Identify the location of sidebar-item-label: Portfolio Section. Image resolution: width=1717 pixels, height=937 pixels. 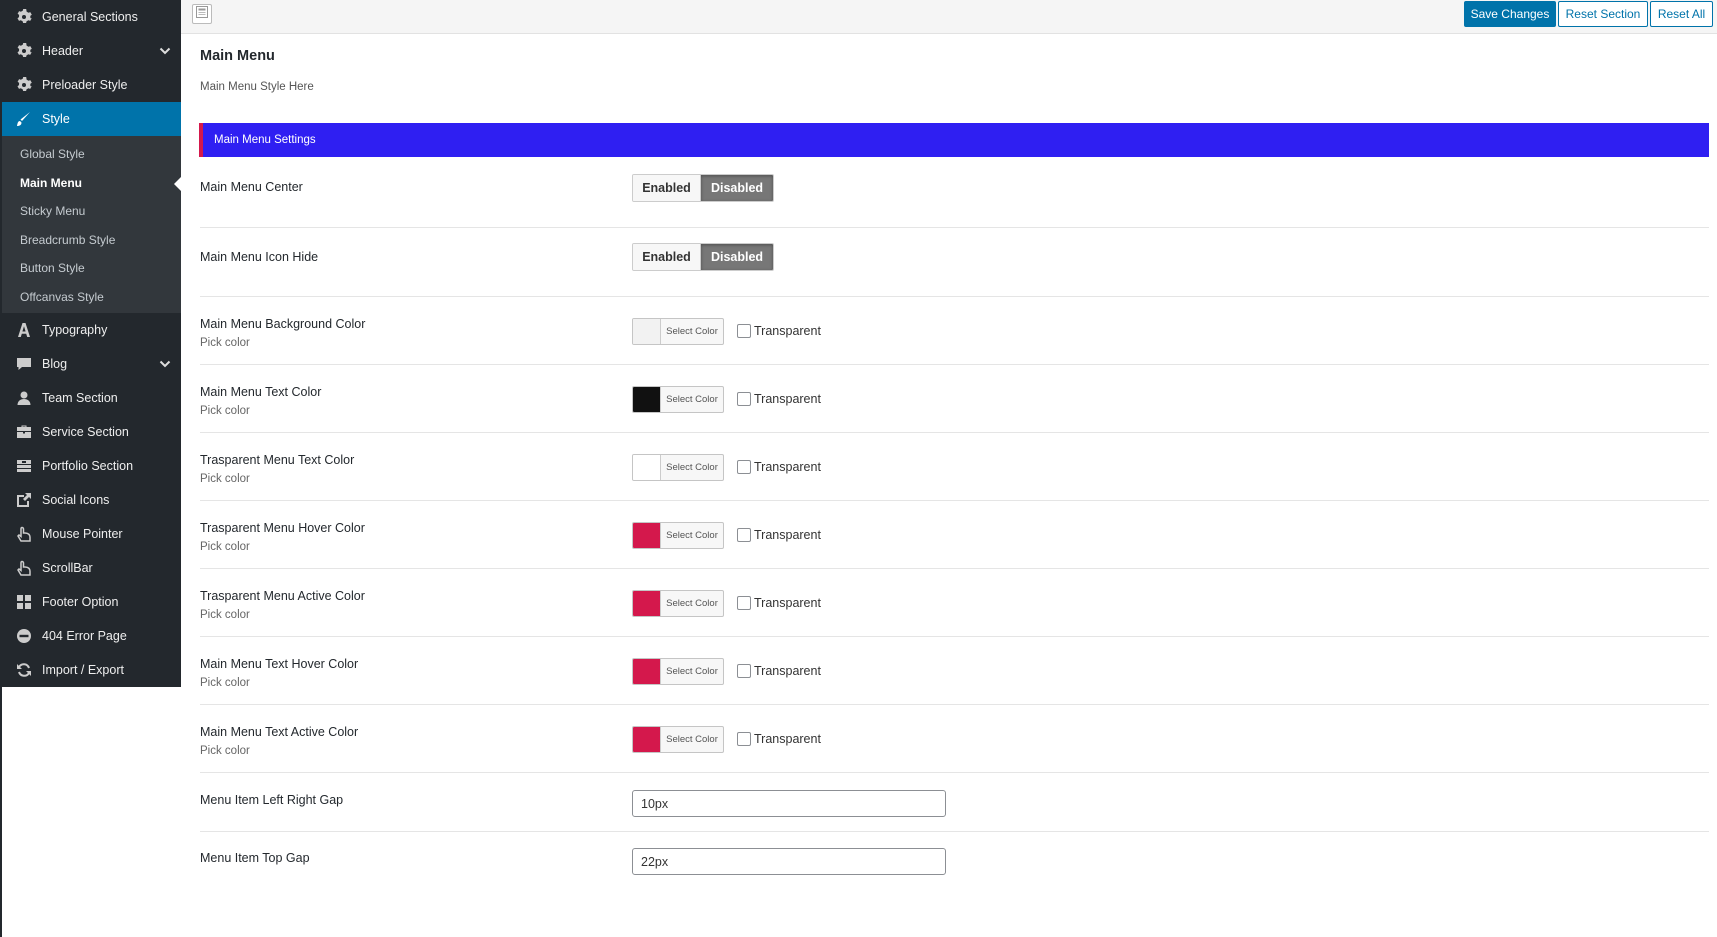
(88, 466).